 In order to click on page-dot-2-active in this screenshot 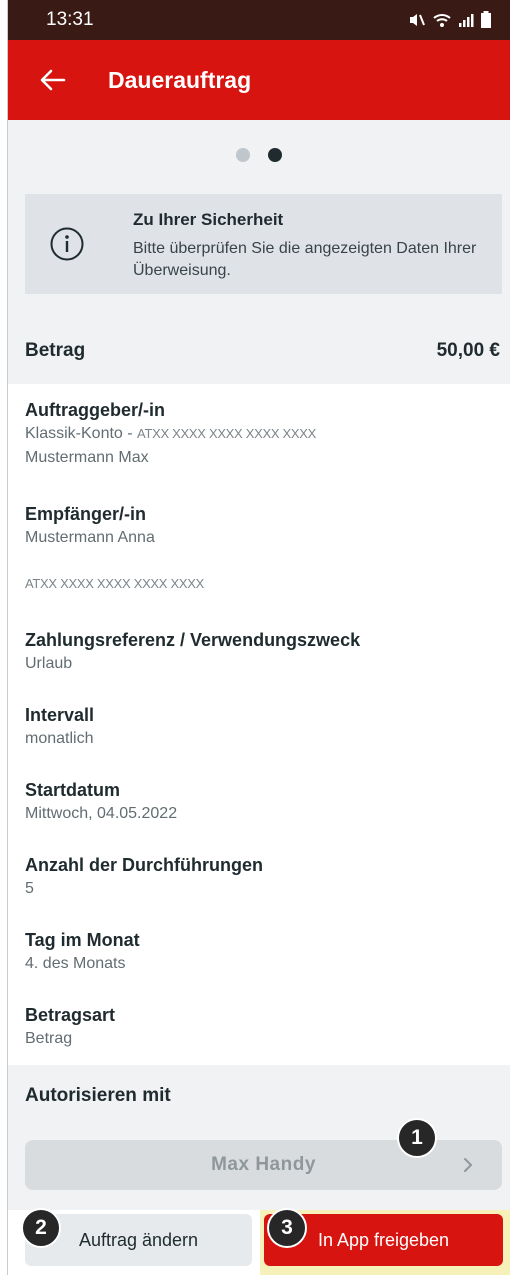, I will do `click(275, 155)`.